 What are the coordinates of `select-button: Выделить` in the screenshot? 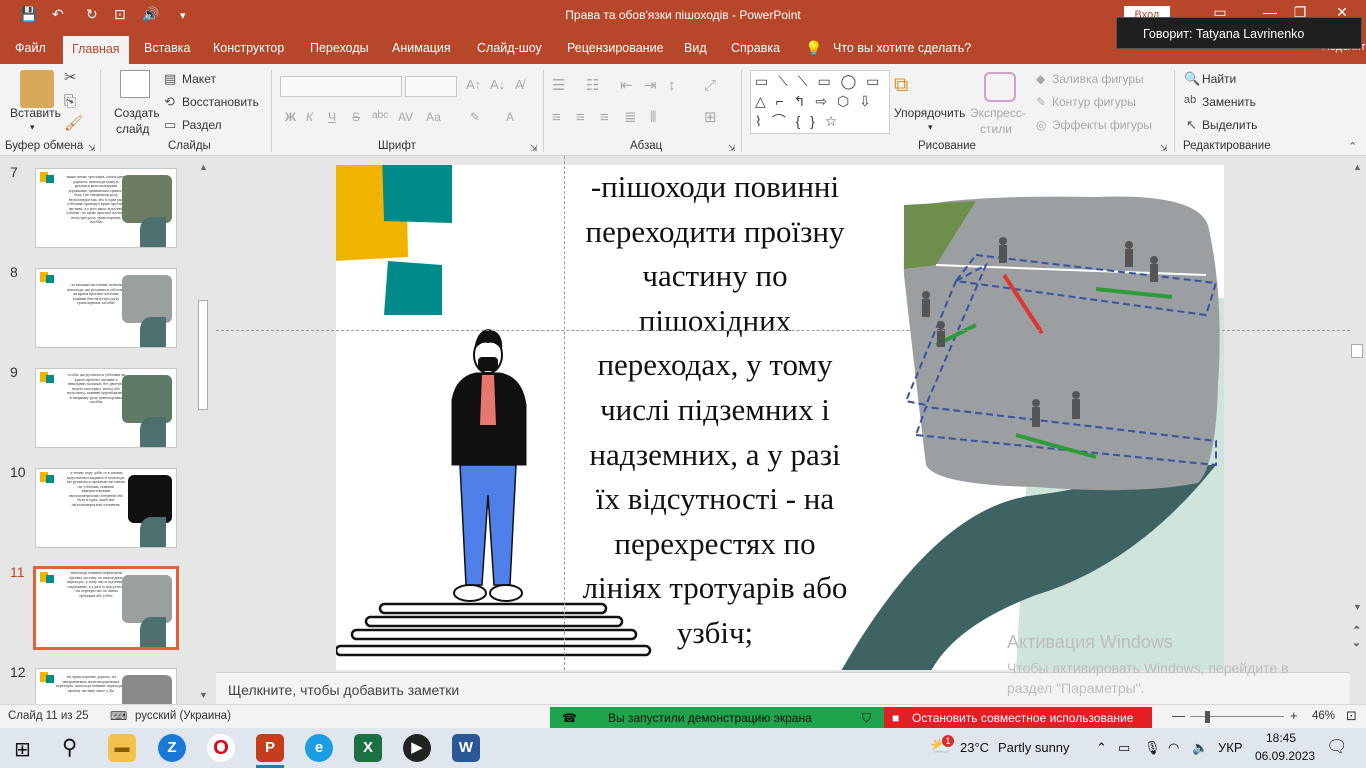 It's located at (1229, 125).